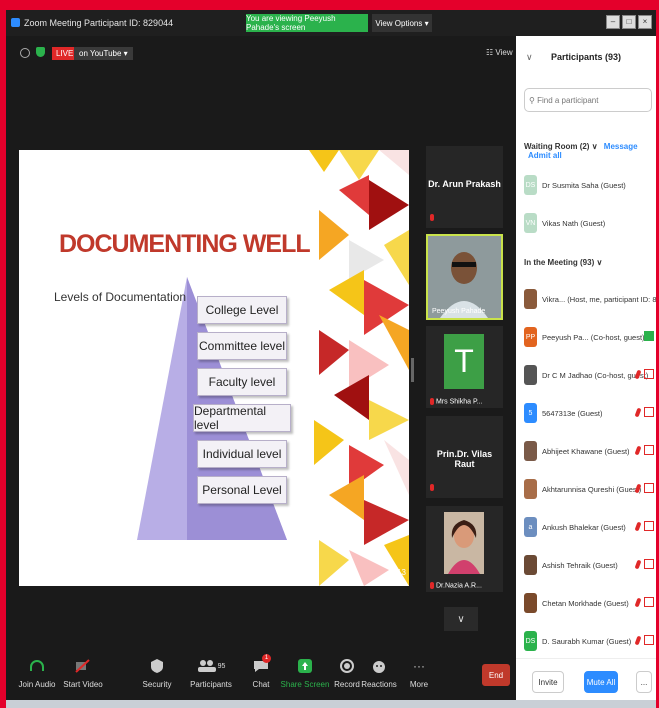  I want to click on list-item: Dr C M Jadhao (Co-host, guest), so click(586, 375).